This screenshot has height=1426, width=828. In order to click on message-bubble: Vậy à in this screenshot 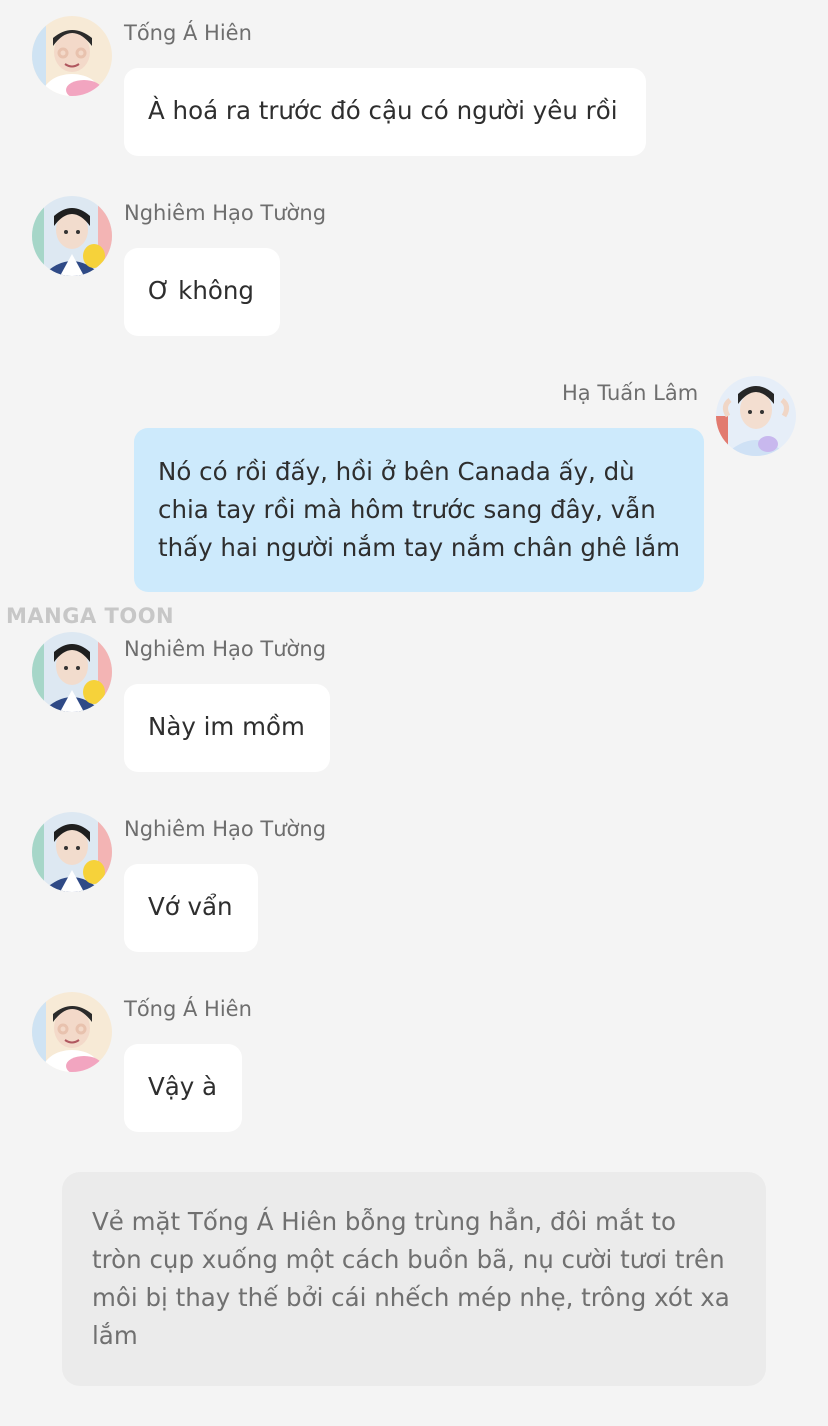, I will do `click(183, 1088)`.